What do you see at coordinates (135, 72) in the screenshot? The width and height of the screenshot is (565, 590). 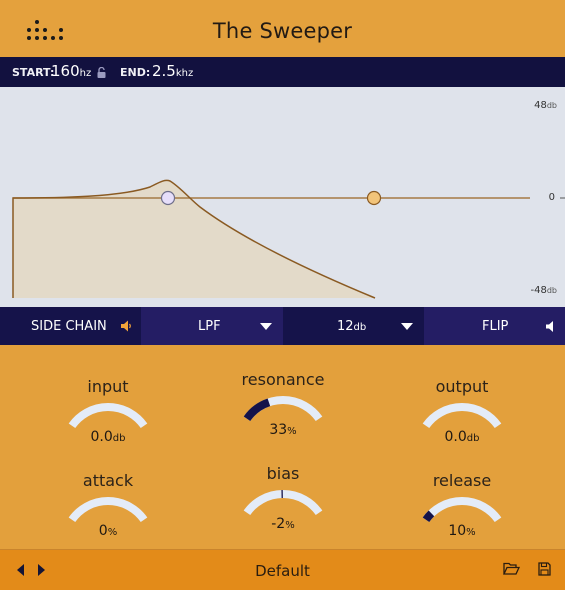 I see `end-label: END:` at bounding box center [135, 72].